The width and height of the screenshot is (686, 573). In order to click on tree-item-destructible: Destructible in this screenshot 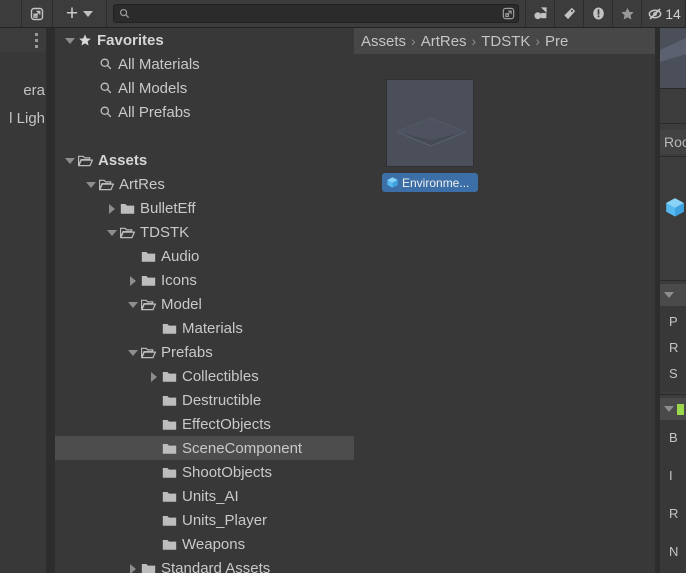, I will do `click(204, 400)`.